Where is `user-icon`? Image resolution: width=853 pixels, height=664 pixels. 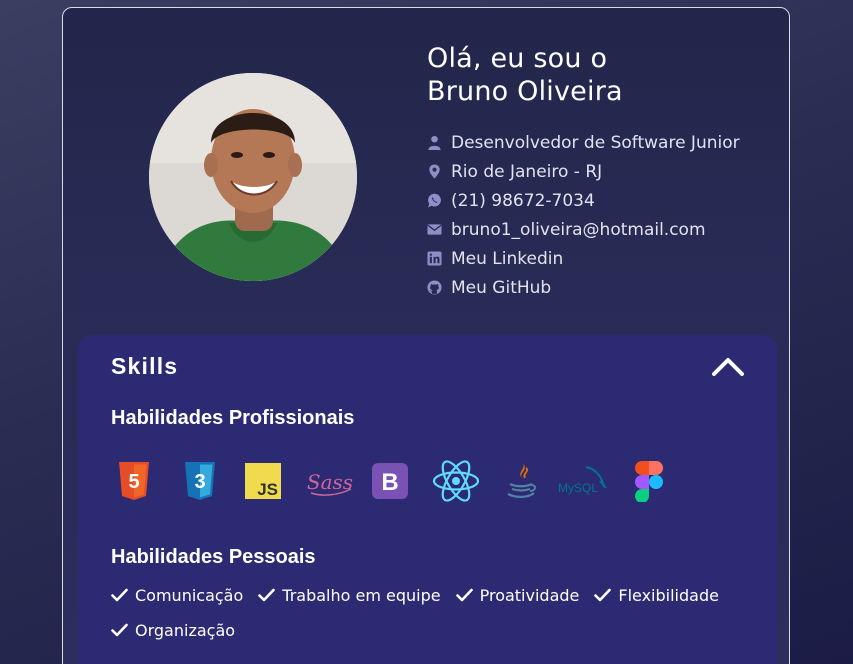
user-icon is located at coordinates (434, 142).